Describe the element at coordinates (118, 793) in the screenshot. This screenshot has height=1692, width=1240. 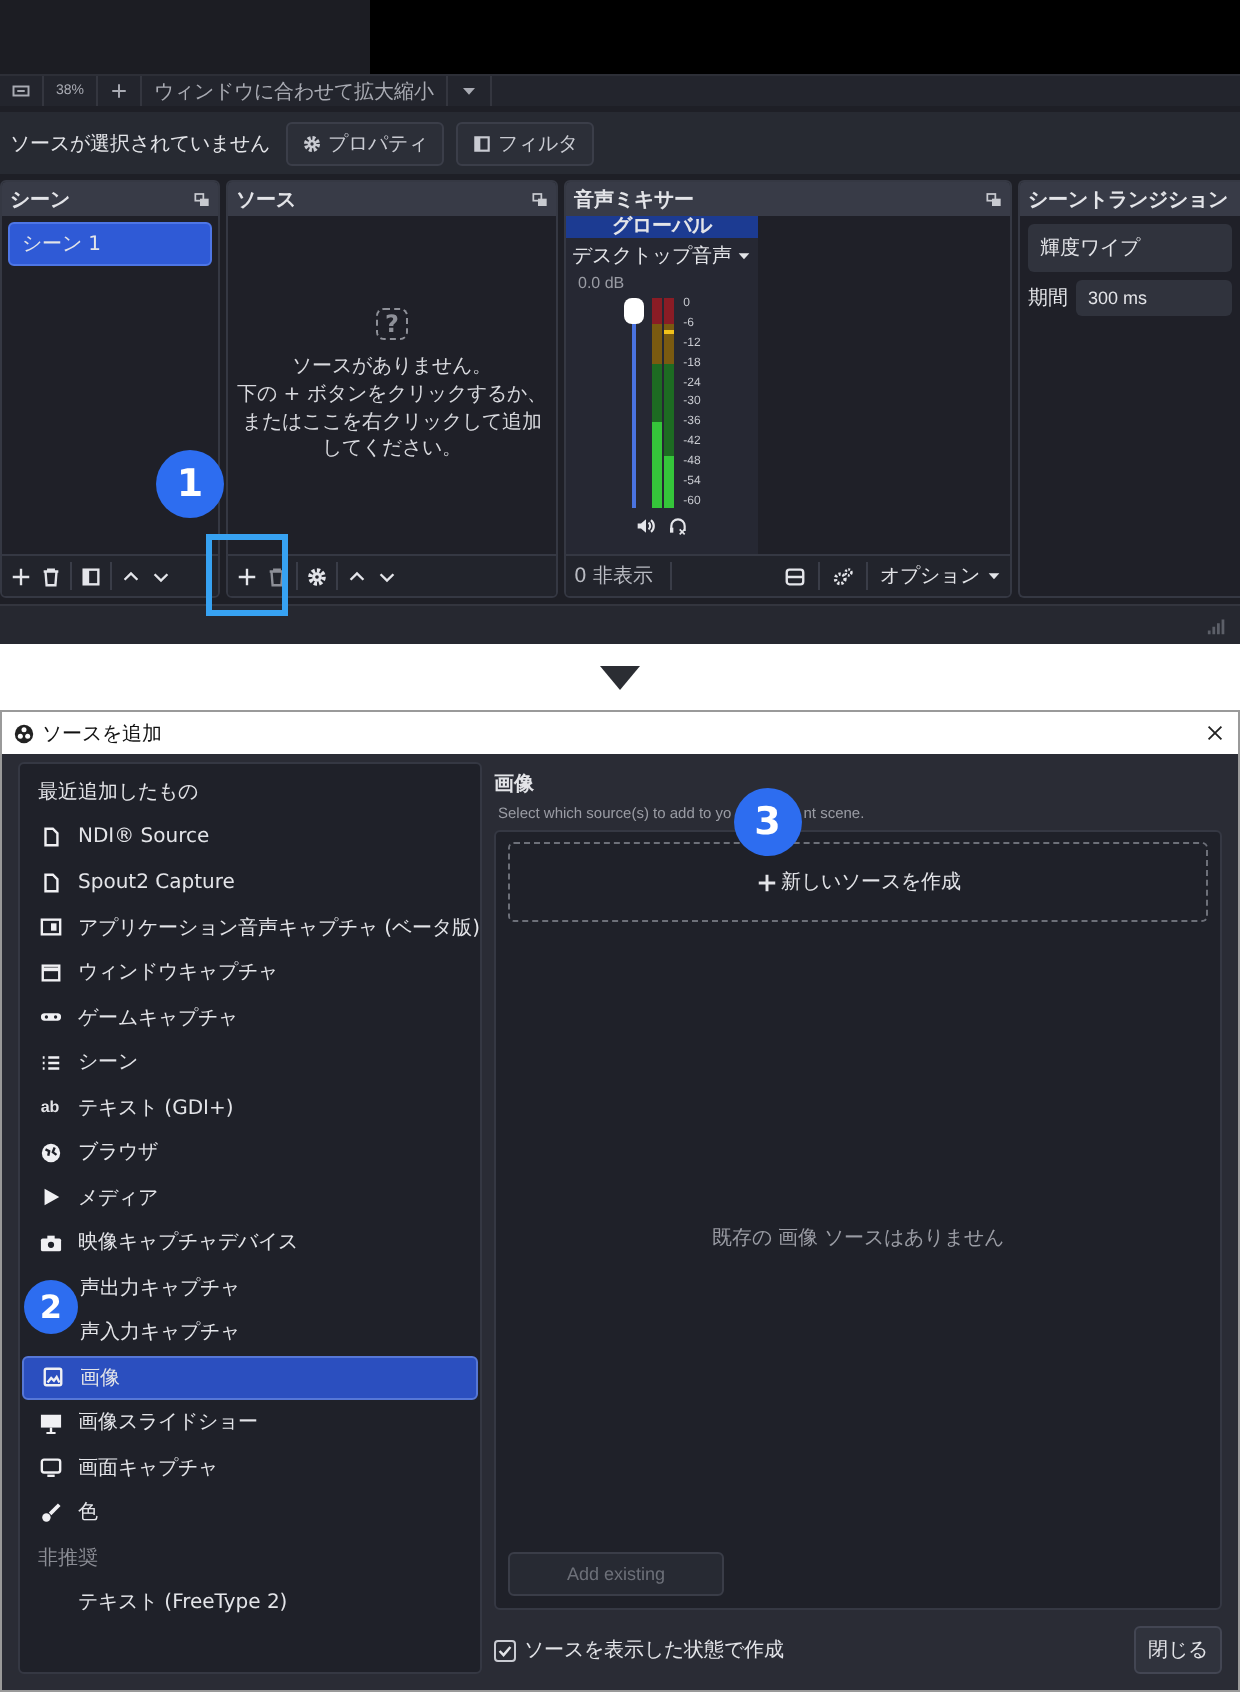
I see `list-heading: 最近追加したもの` at that location.